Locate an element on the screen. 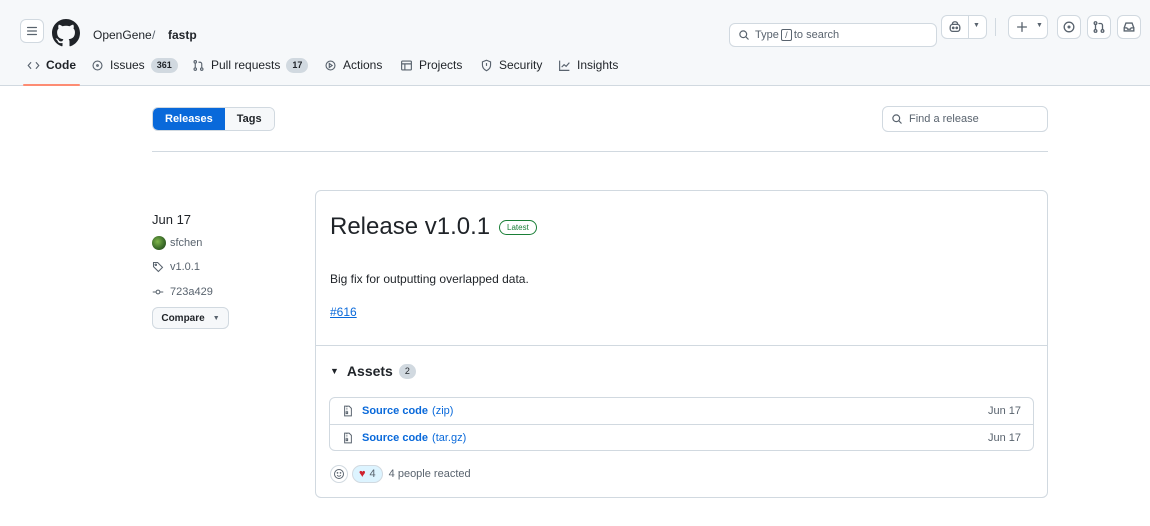 This screenshot has width=1150, height=526. add-reaction-button is located at coordinates (339, 474).